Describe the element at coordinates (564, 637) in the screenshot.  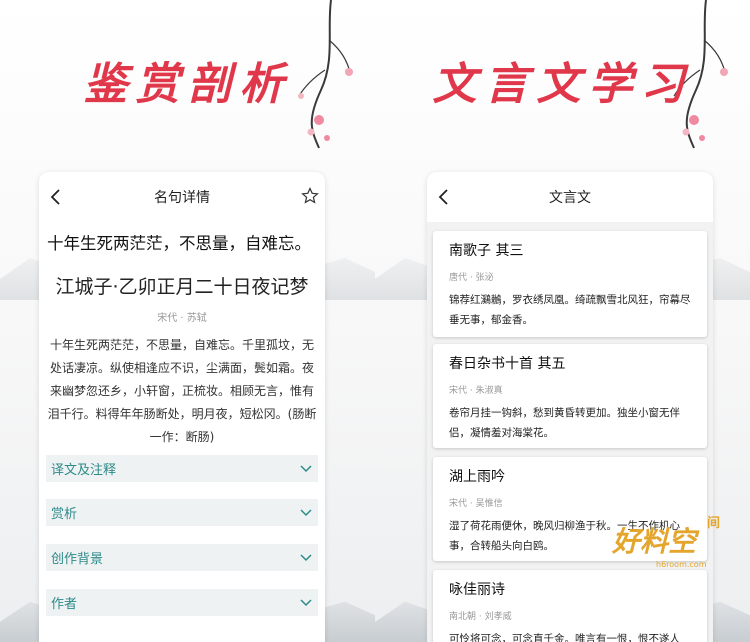
I see `card-excerpt: 可怜将可念，可念直千金。唯言有一恨，恨不遂人` at that location.